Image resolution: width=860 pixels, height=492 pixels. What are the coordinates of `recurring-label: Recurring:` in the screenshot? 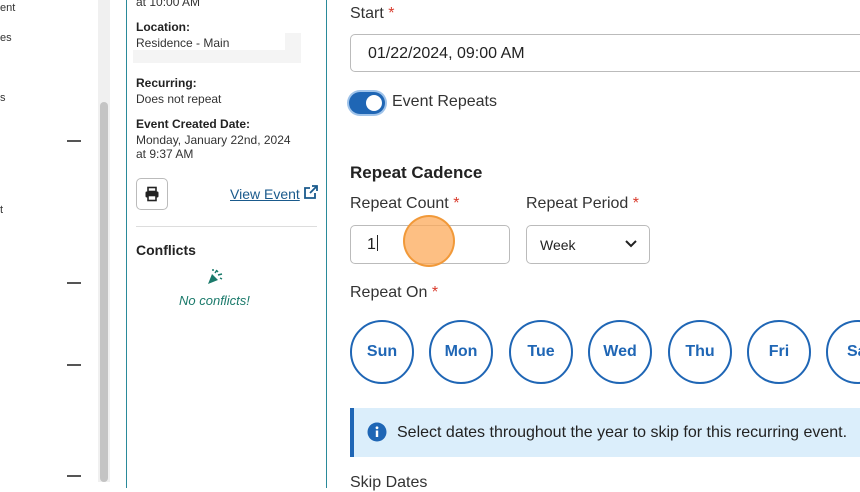 It's located at (166, 83).